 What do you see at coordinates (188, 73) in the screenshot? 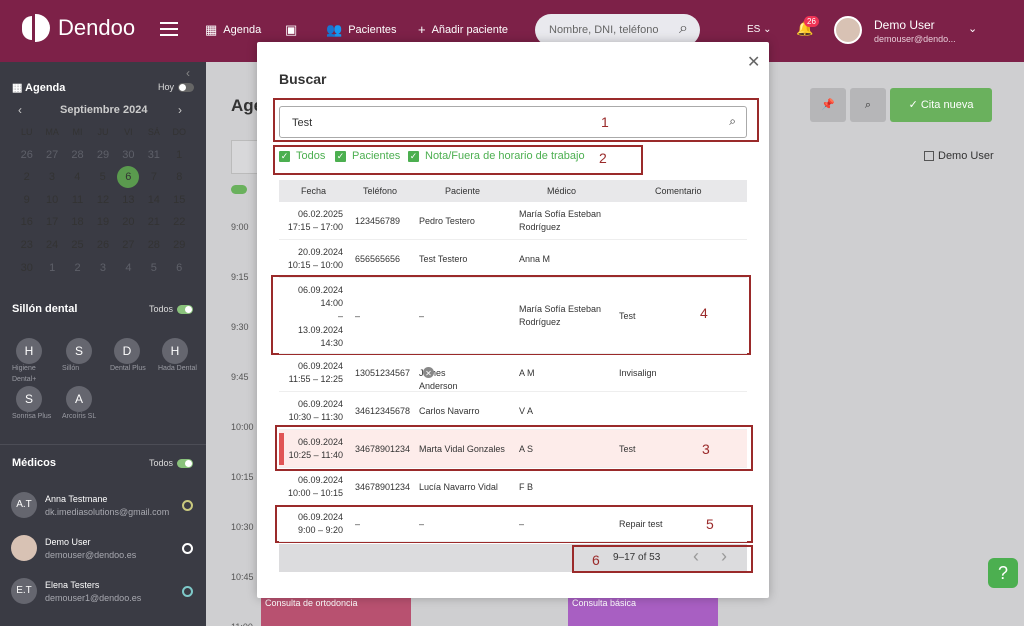
I see `collapse-sidebar-icon: ‹` at bounding box center [188, 73].